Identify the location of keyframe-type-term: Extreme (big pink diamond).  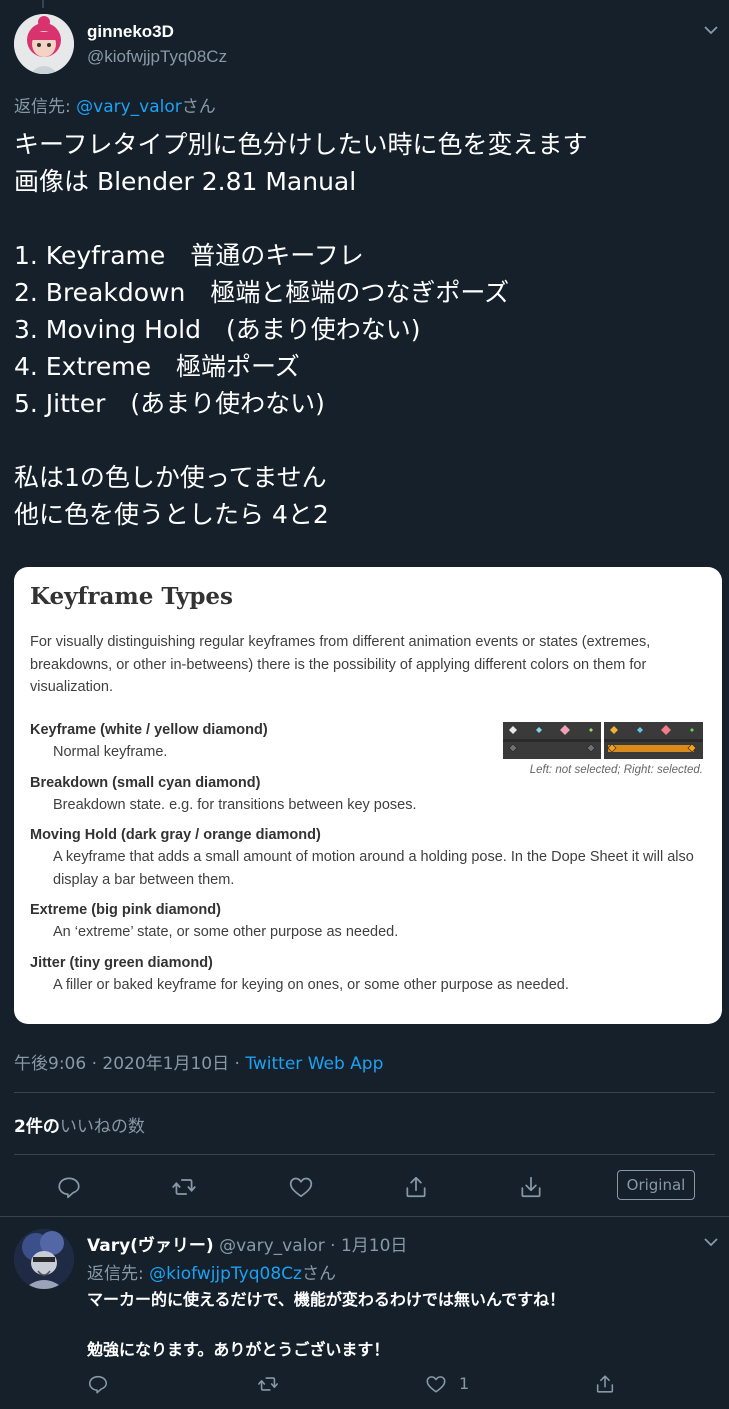
(125, 910).